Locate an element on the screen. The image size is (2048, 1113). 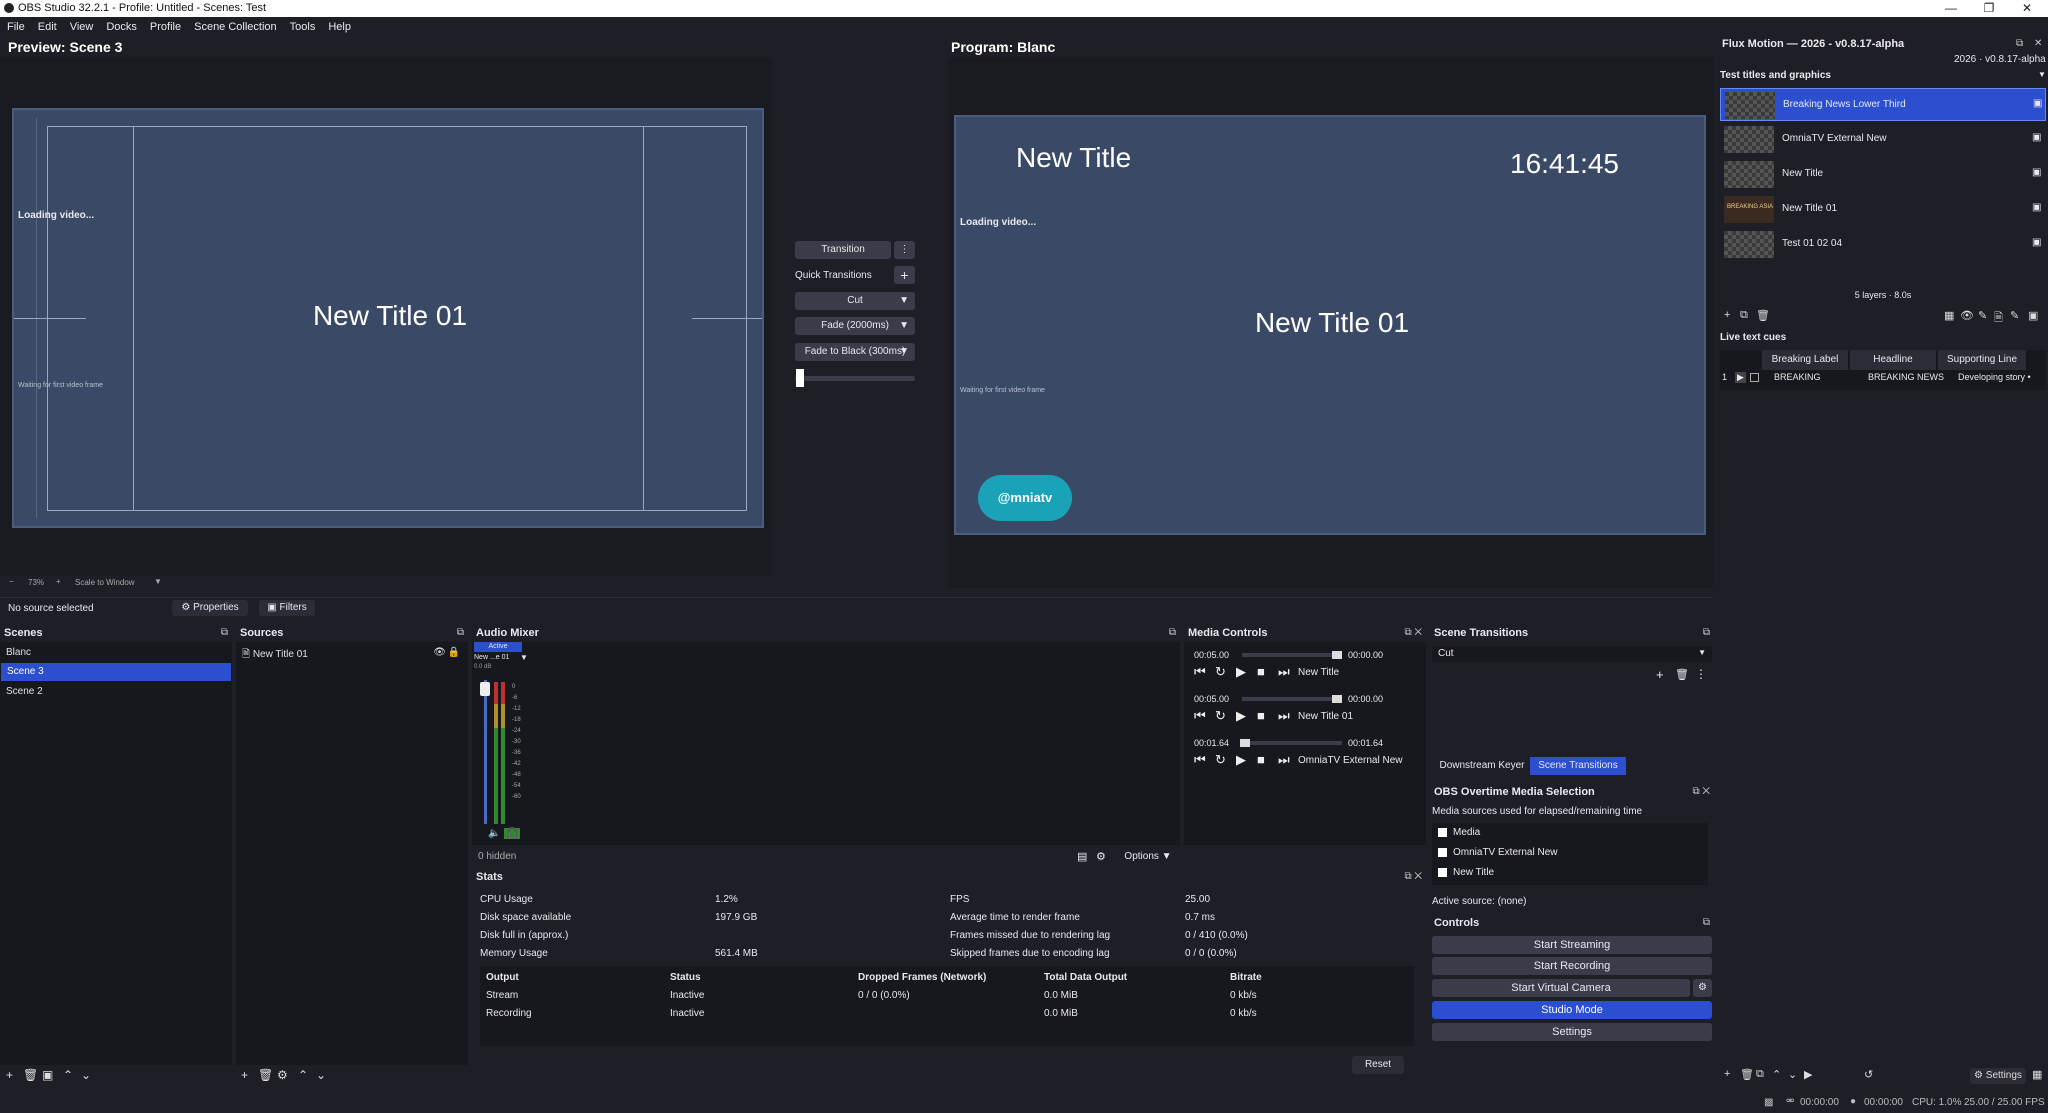
copy-icon: ⧉ is located at coordinates (1760, 1074).